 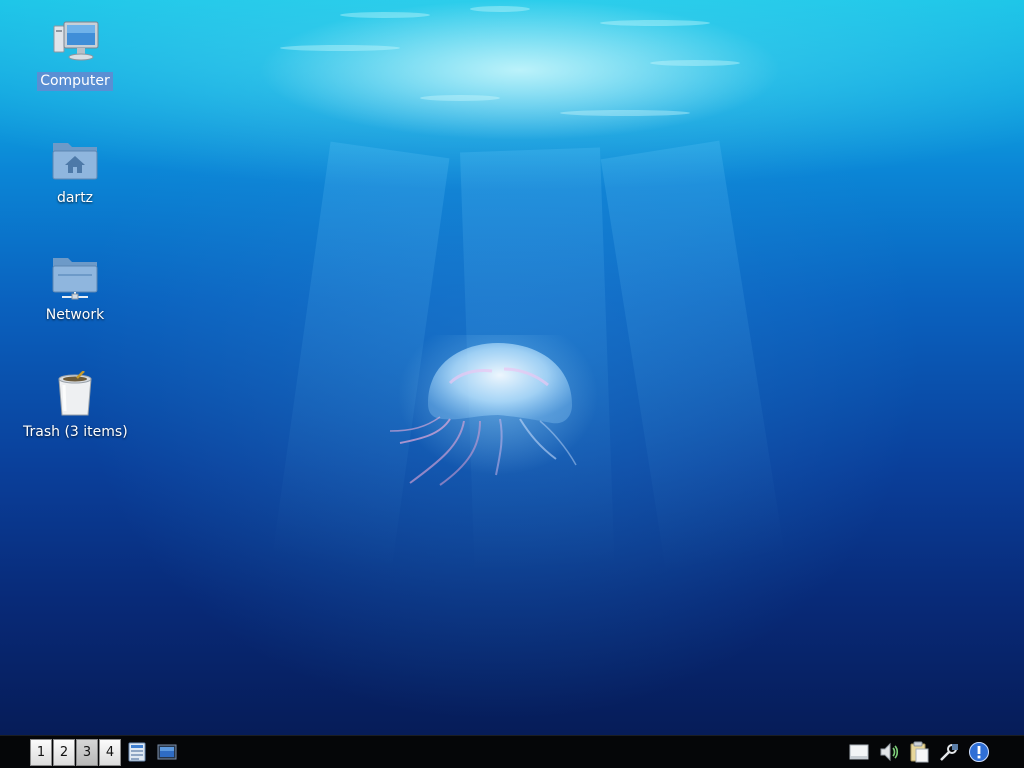 What do you see at coordinates (919, 752) in the screenshot?
I see `clipboard-icon` at bounding box center [919, 752].